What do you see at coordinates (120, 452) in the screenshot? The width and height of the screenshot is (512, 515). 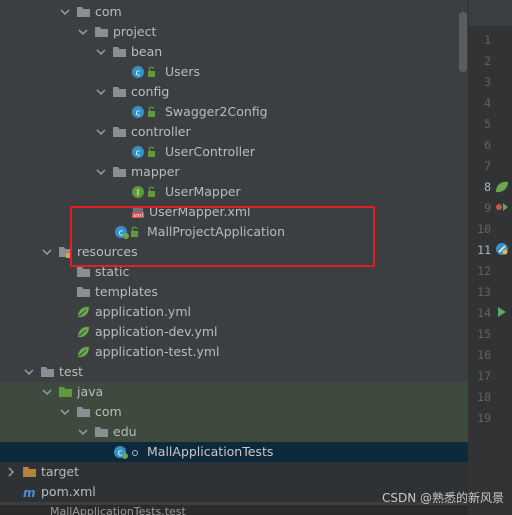 I see `test-class-icon: c` at bounding box center [120, 452].